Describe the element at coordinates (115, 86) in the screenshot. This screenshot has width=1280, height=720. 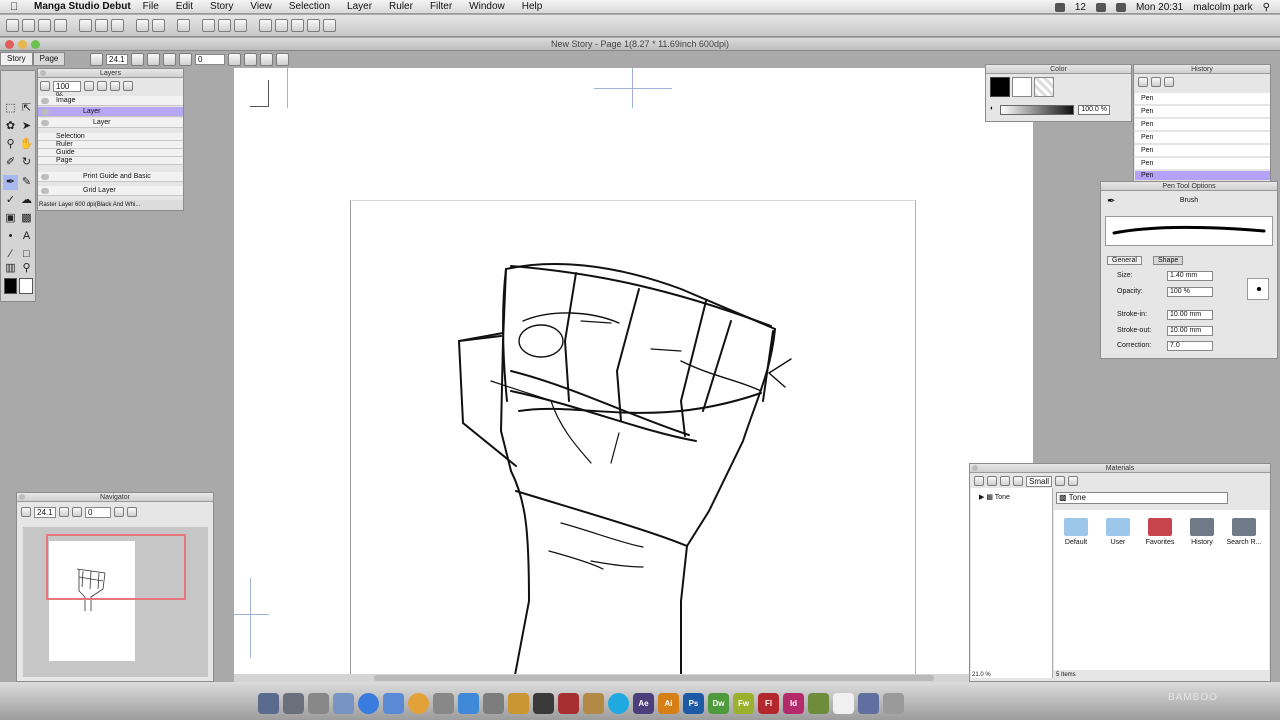
I see `lock-icon` at that location.